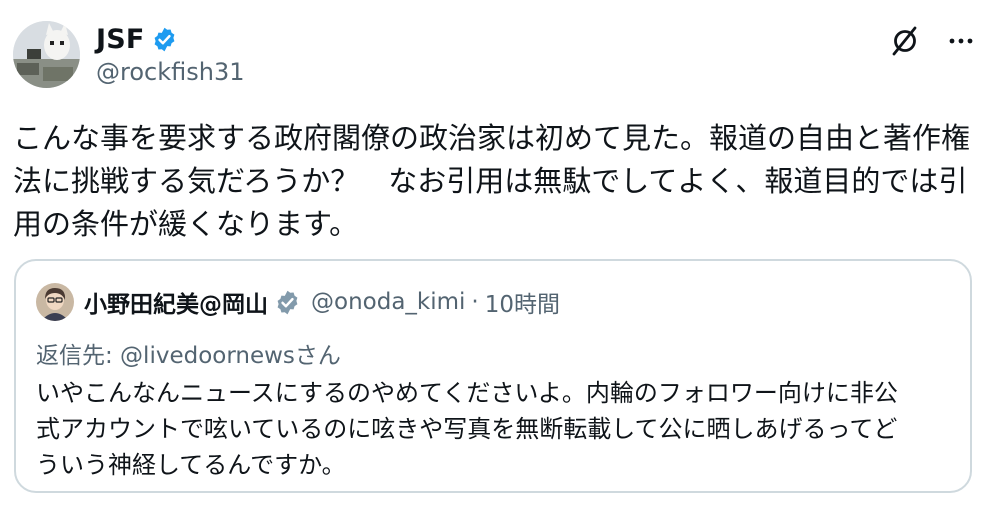 The height and width of the screenshot is (512, 1000). Describe the element at coordinates (905, 41) in the screenshot. I see `grok-icon` at that location.